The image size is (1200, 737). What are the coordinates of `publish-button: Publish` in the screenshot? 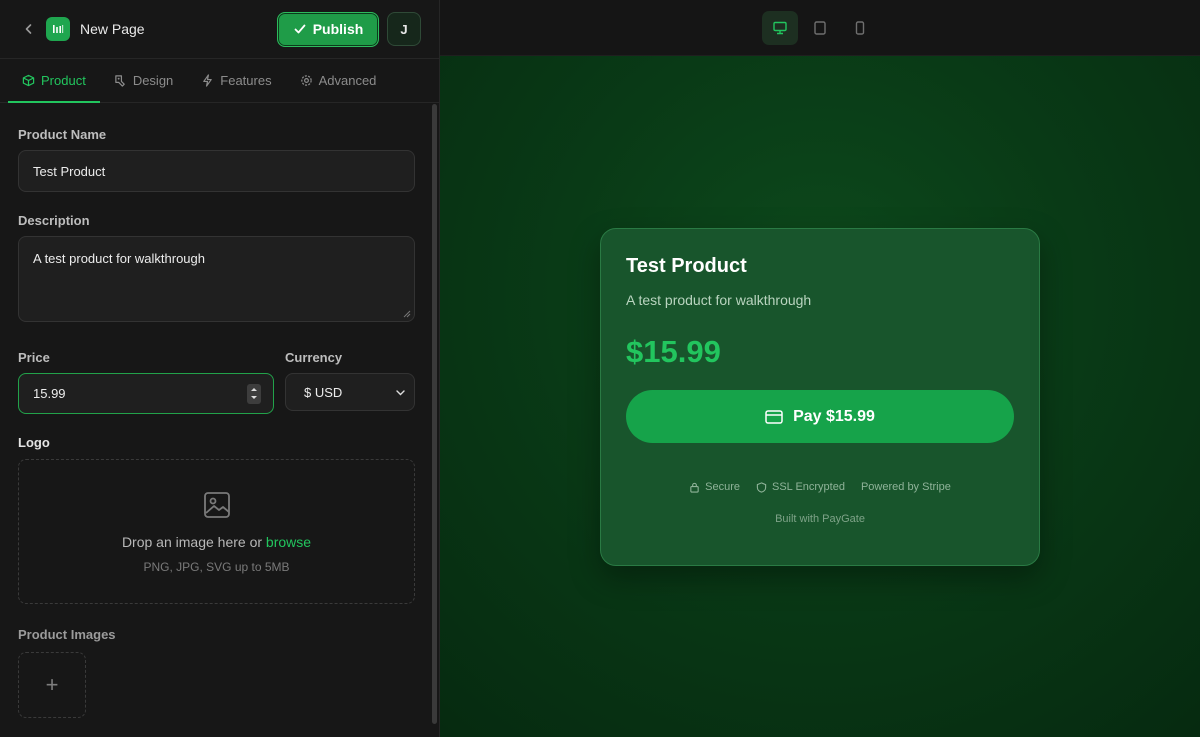 It's located at (328, 29).